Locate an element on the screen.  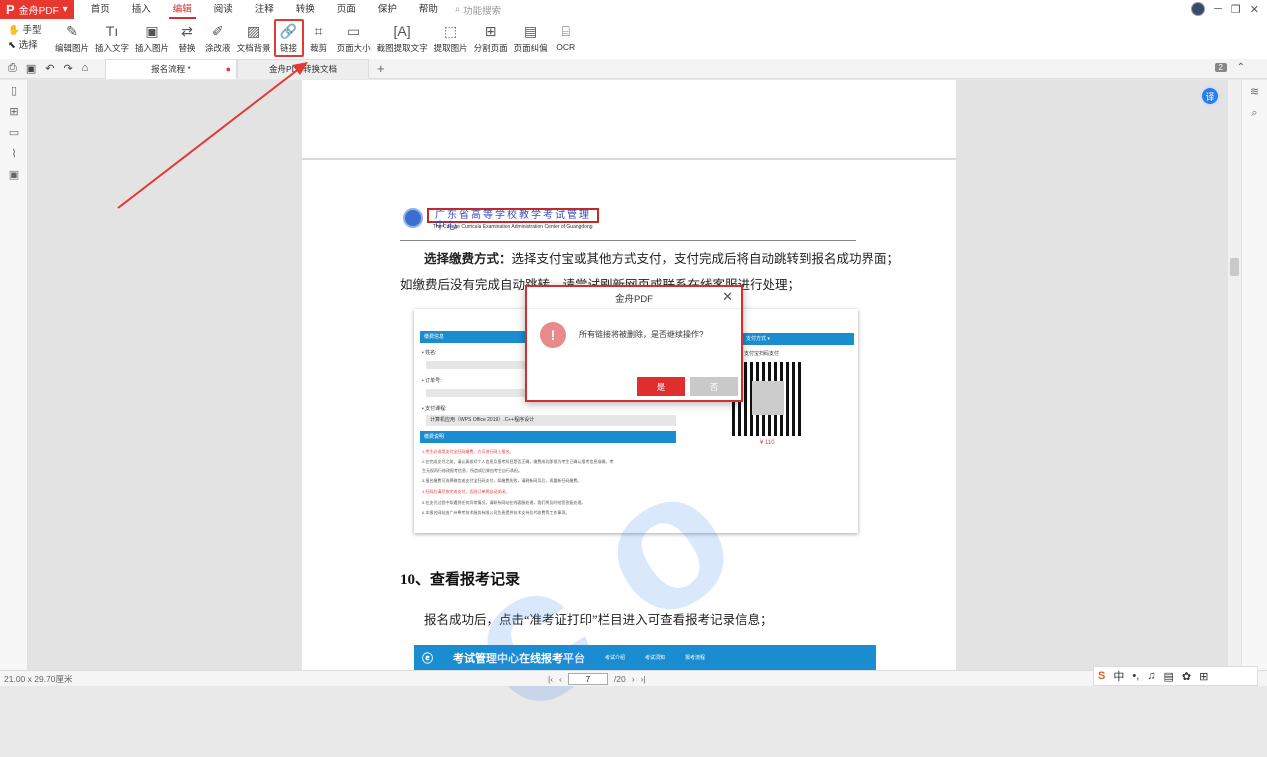
tab-active-document: 报名流程 * ● is located at coordinates (171, 68).